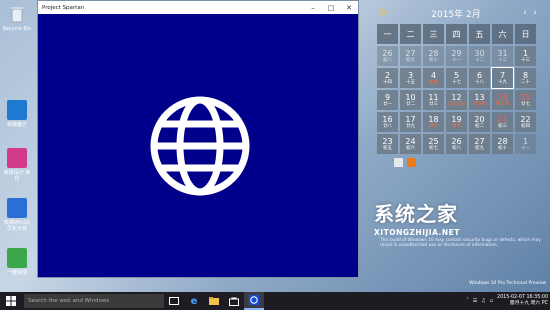 The image size is (550, 310). Describe the element at coordinates (491, 301) in the screenshot. I see `action-center-icon: ▫` at that location.